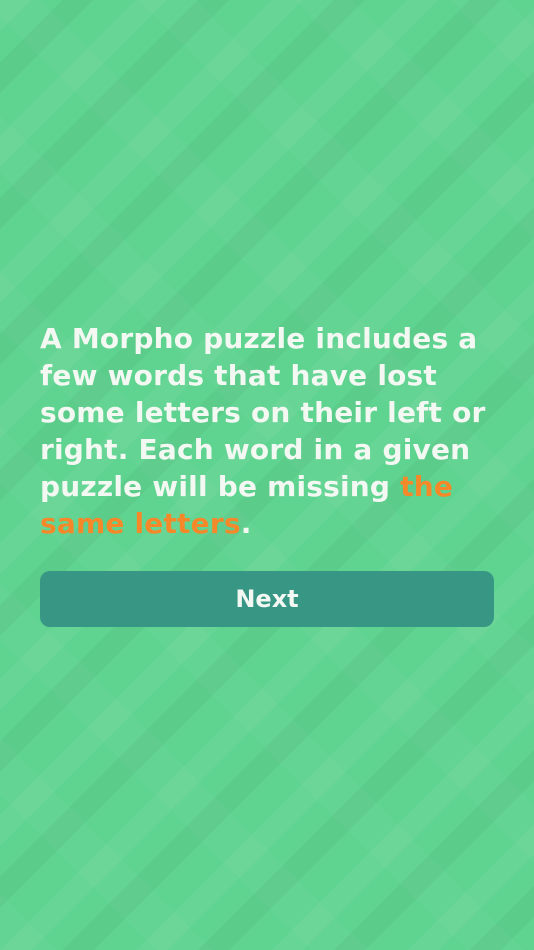  I want to click on next-button: Next, so click(267, 599).